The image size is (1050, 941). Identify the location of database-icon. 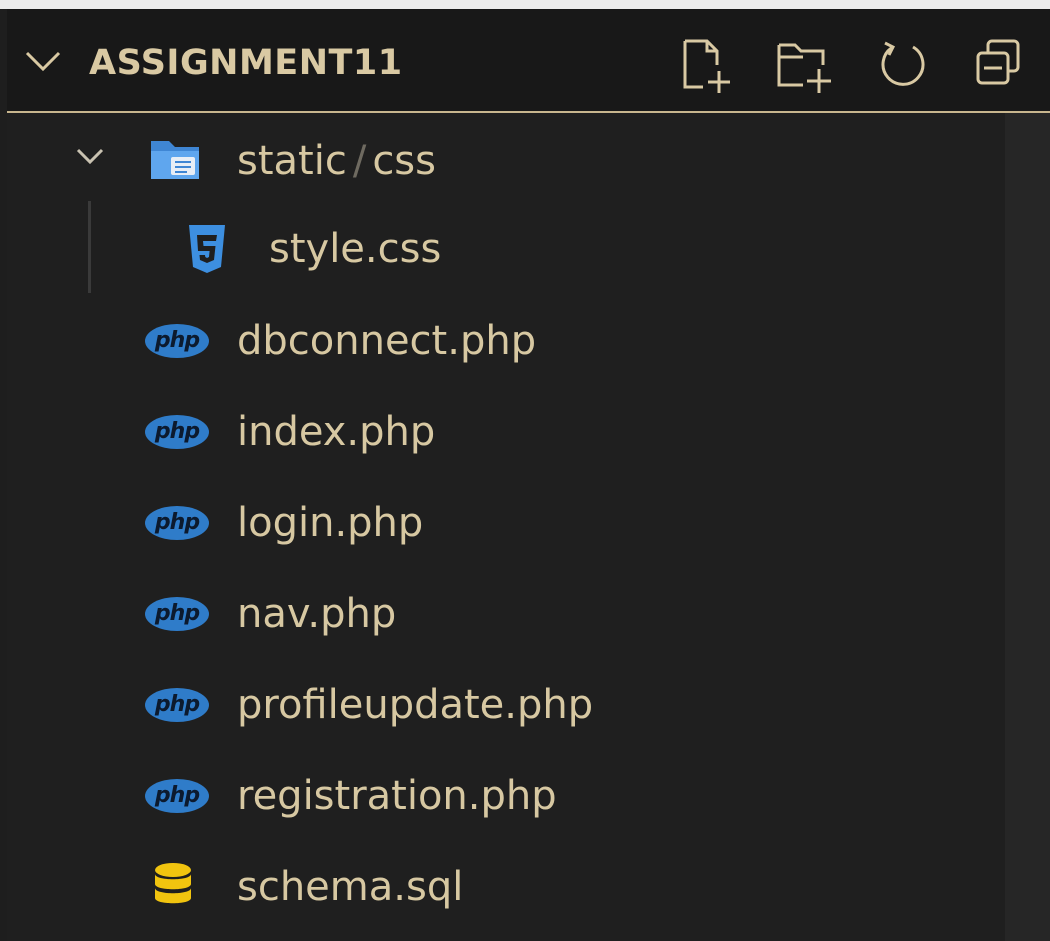
(173, 888).